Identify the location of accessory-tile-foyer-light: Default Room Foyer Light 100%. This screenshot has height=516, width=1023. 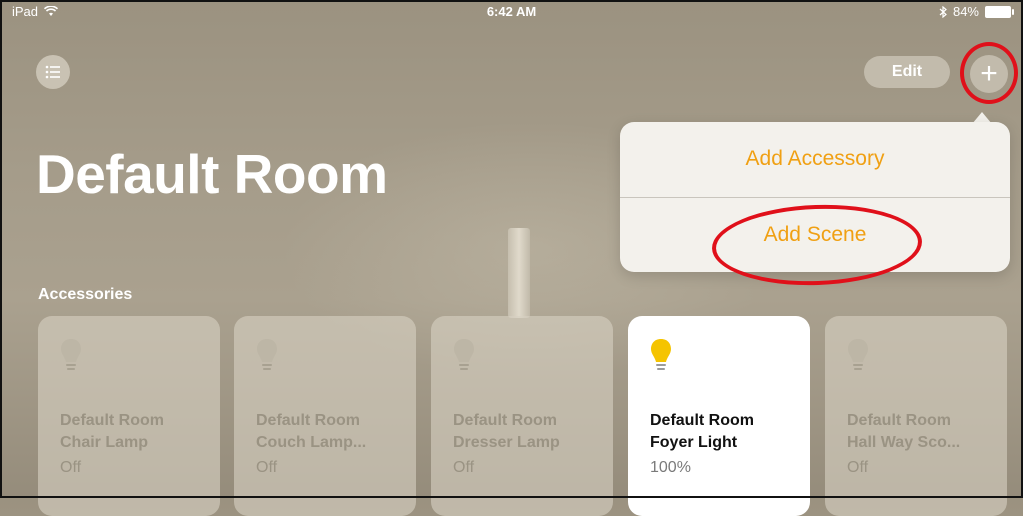
(719, 416).